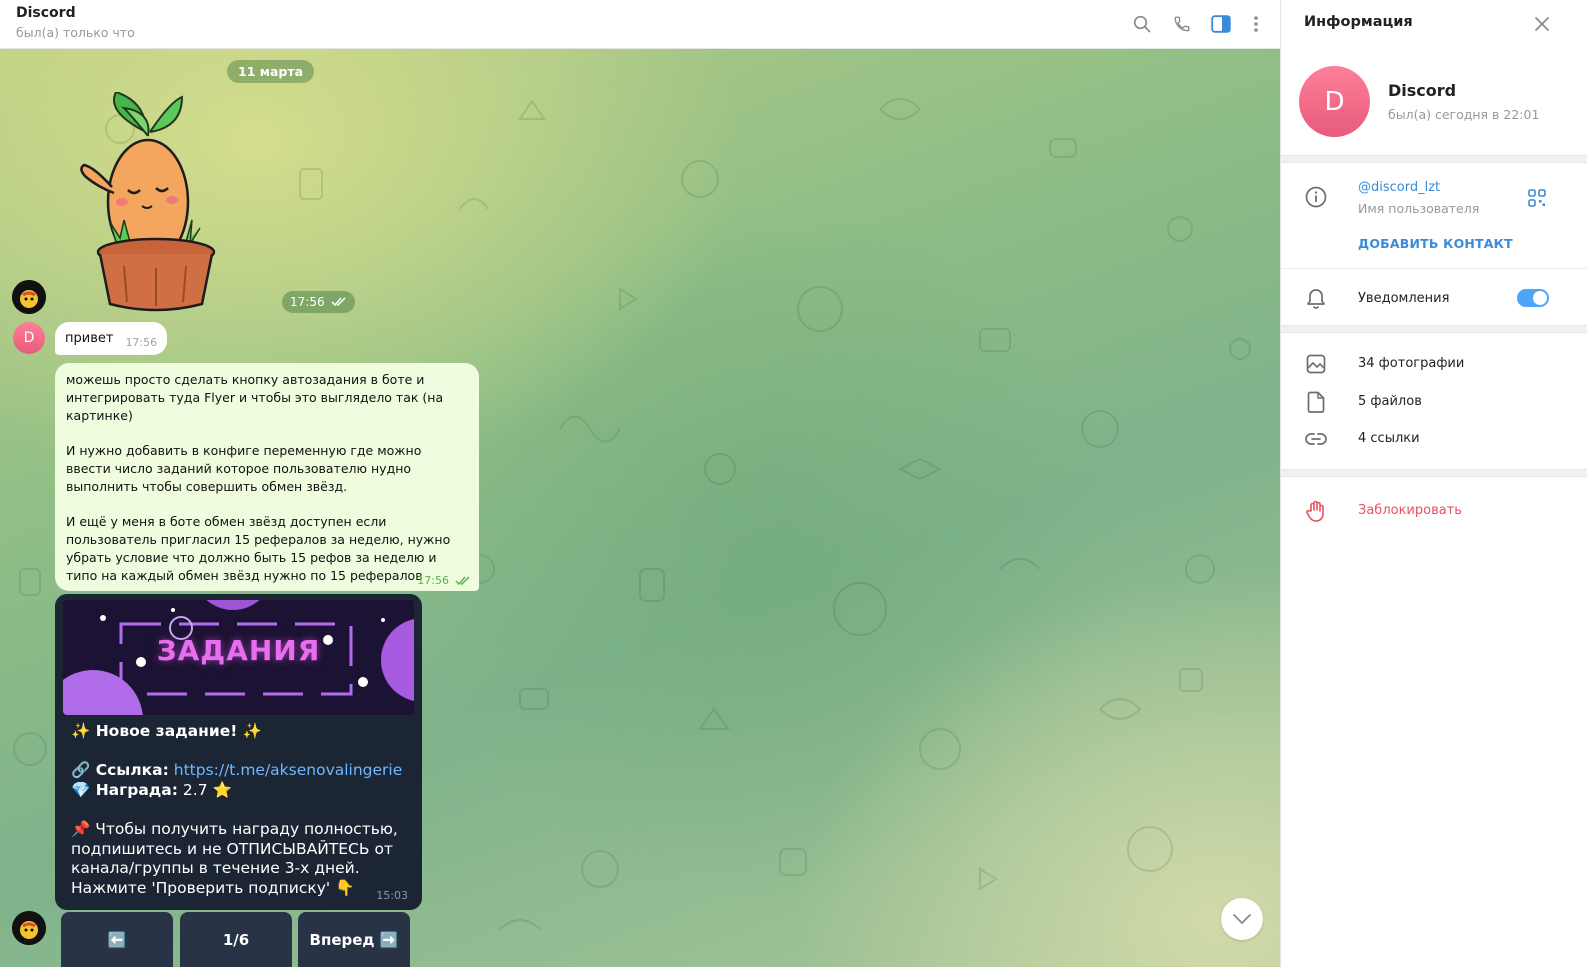  What do you see at coordinates (1422, 90) in the screenshot?
I see `contact-name: Discord` at bounding box center [1422, 90].